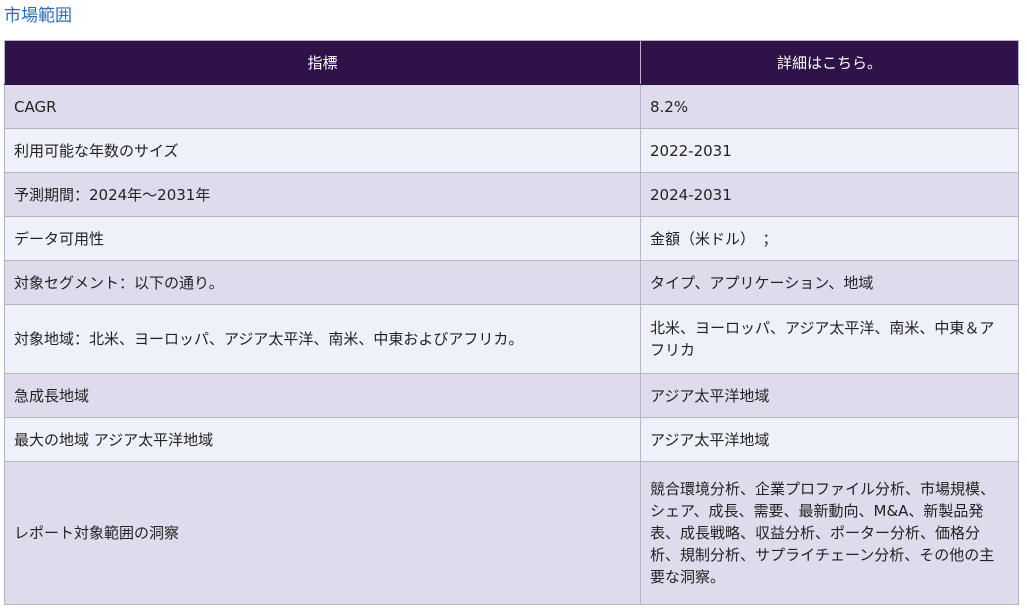 This screenshot has width=1027, height=616. I want to click on column-header-details: 詳細はこちら。, so click(829, 62).